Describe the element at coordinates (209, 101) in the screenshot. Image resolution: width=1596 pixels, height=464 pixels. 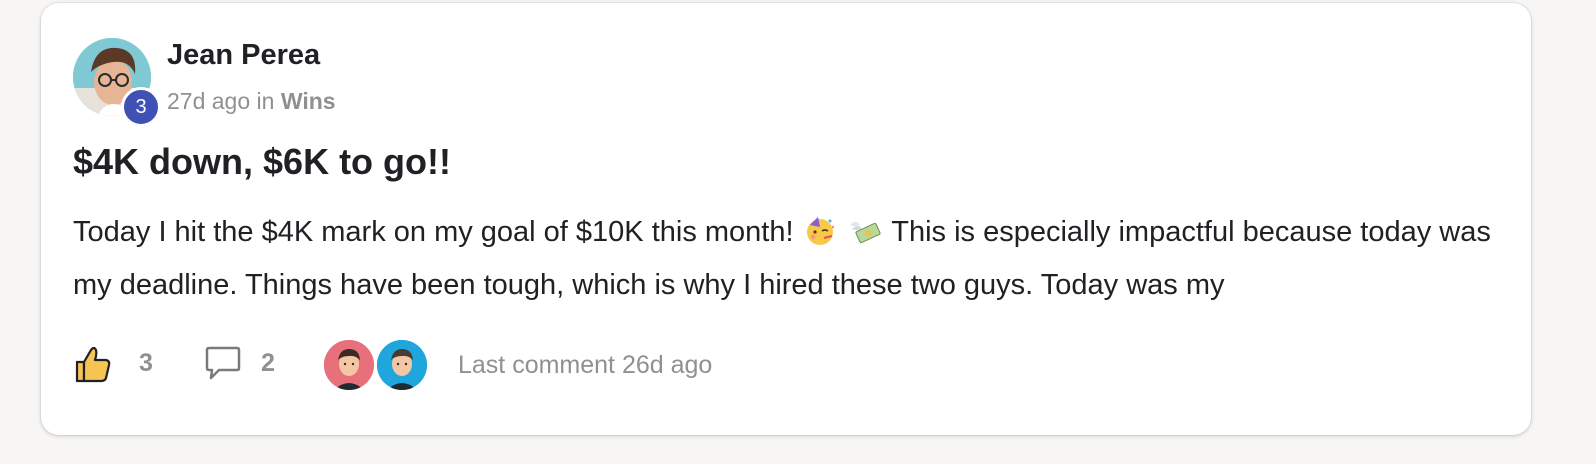
I see `post-time: 27d ago` at that location.